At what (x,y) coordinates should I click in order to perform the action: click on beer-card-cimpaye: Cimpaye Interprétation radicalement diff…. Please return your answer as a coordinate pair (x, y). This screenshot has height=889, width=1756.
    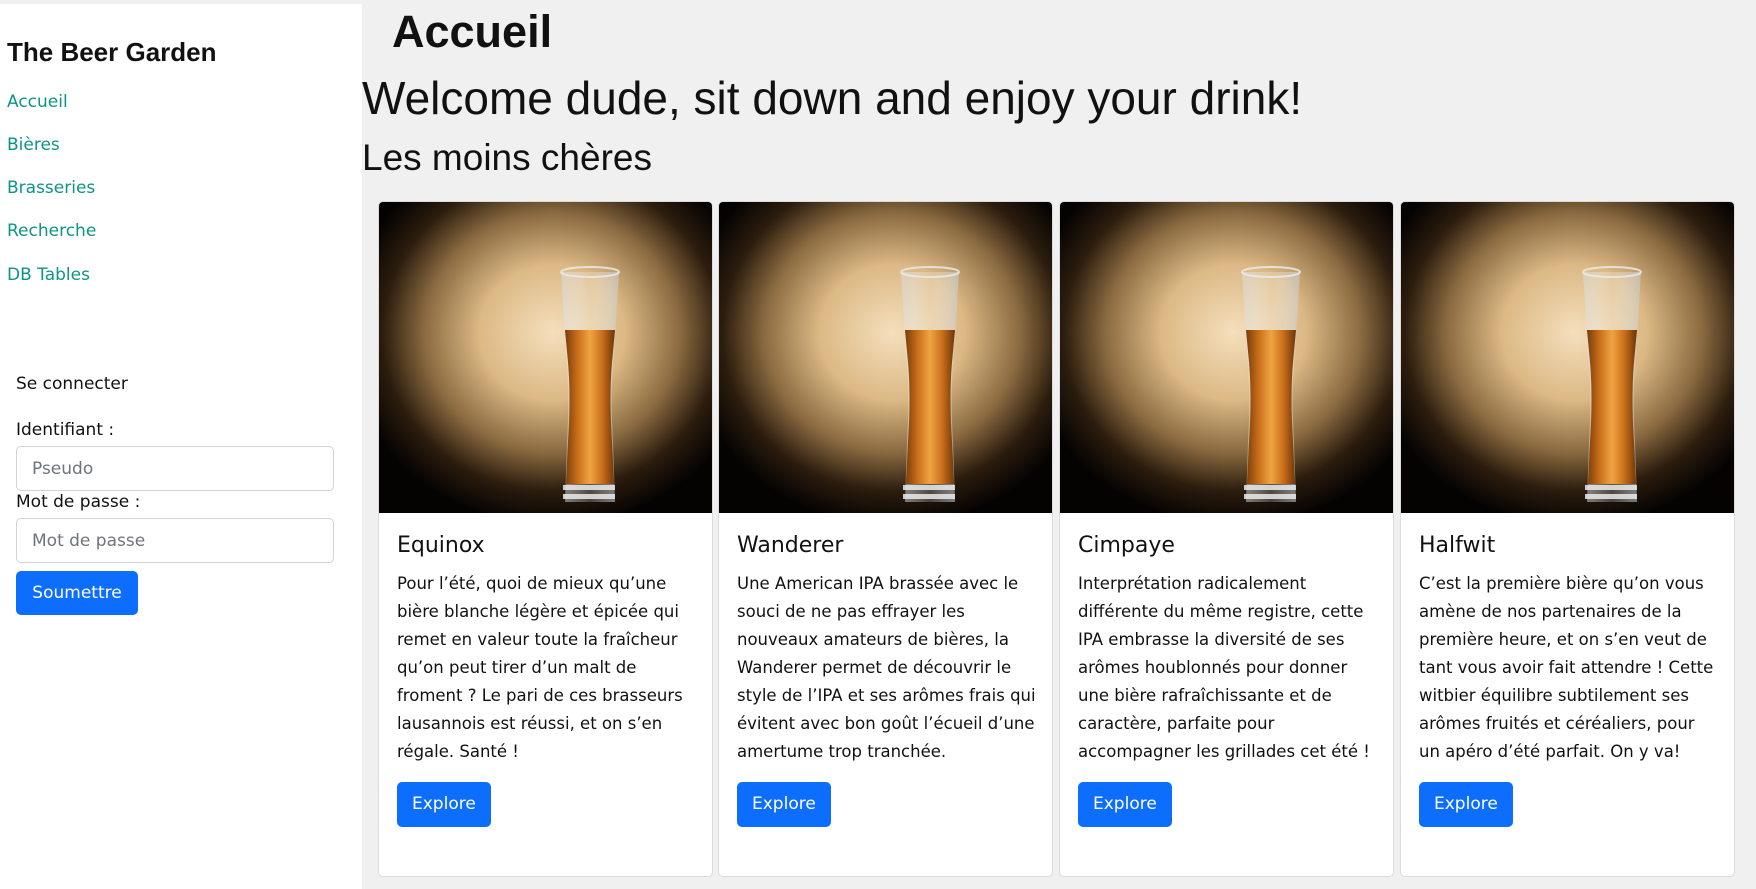
    Looking at the image, I should click on (1226, 539).